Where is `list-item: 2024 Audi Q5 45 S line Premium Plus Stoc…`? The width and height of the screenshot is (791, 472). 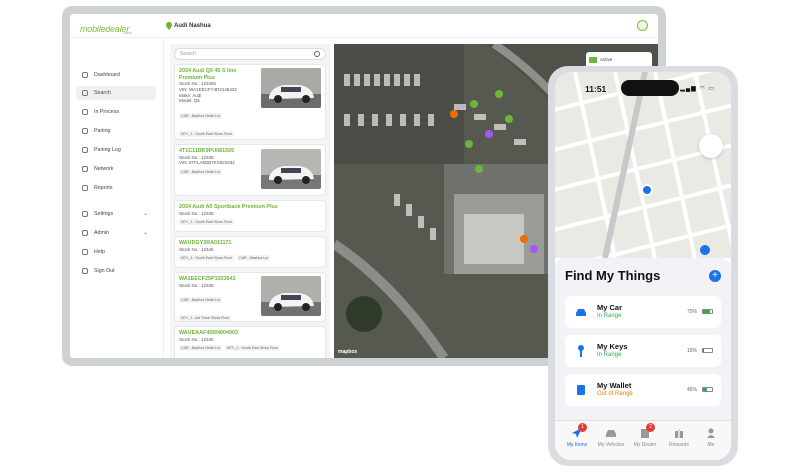
list-item: 2024 Audi Q5 45 S line Premium Plus Stoc… is located at coordinates (250, 102).